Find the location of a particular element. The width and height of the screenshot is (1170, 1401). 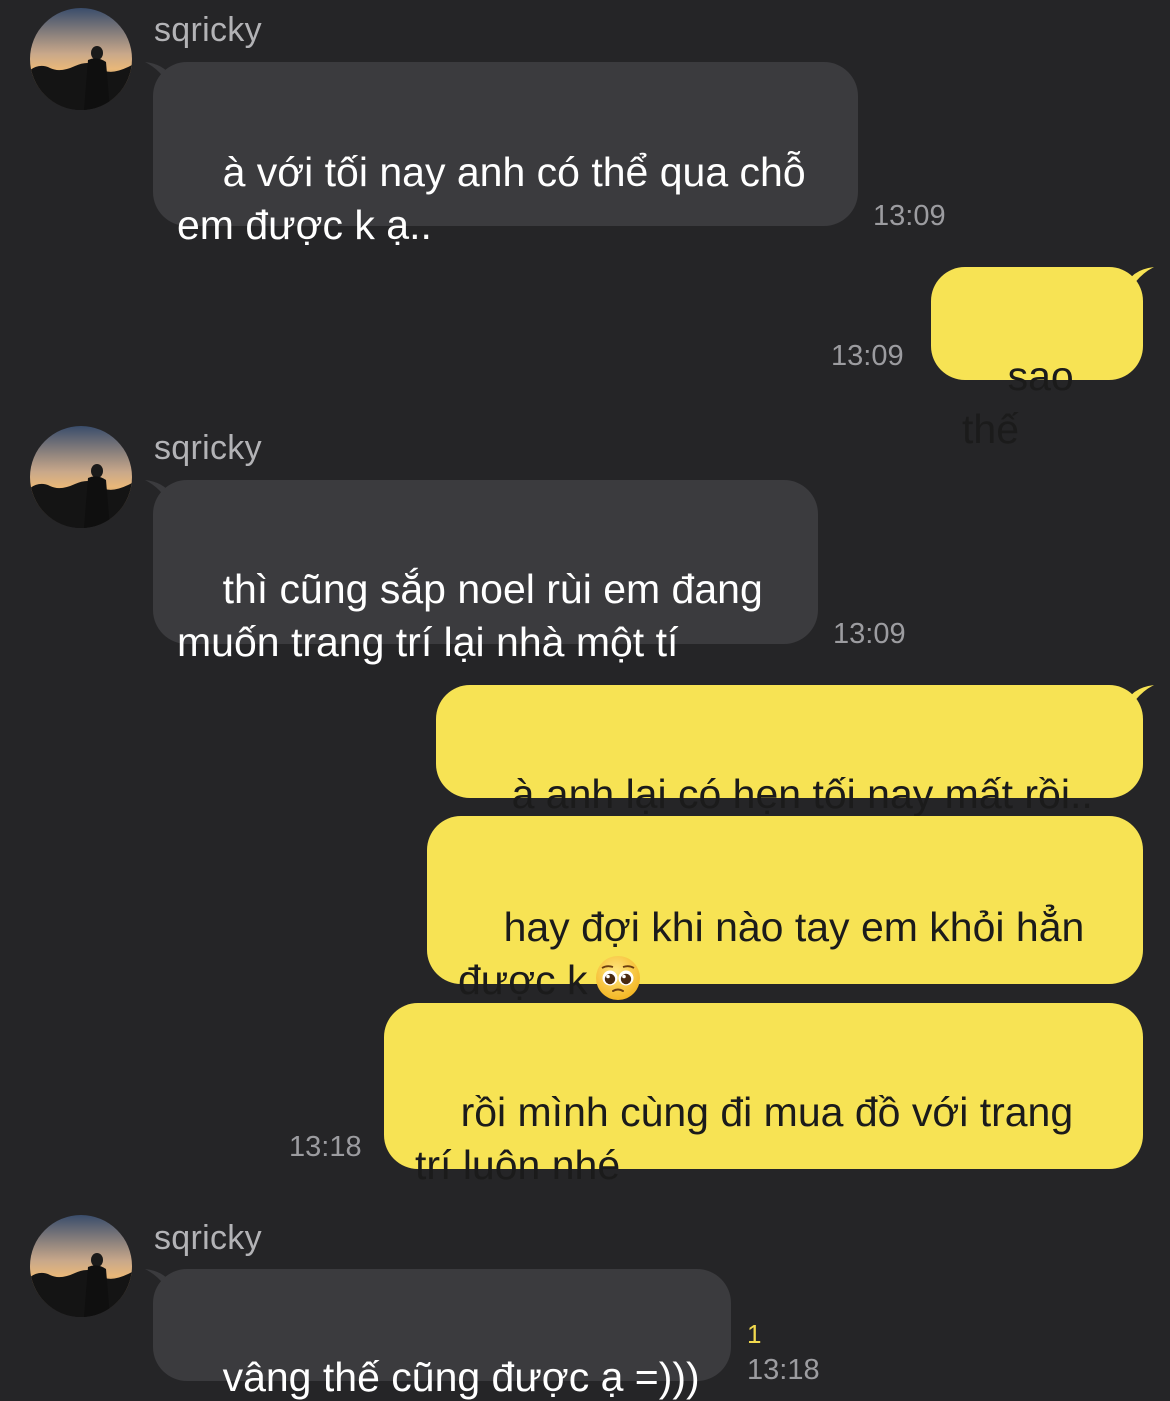

message-bubble-outgoing: hay đợi khi nào tay em khỏi hẳn được k is located at coordinates (785, 909).